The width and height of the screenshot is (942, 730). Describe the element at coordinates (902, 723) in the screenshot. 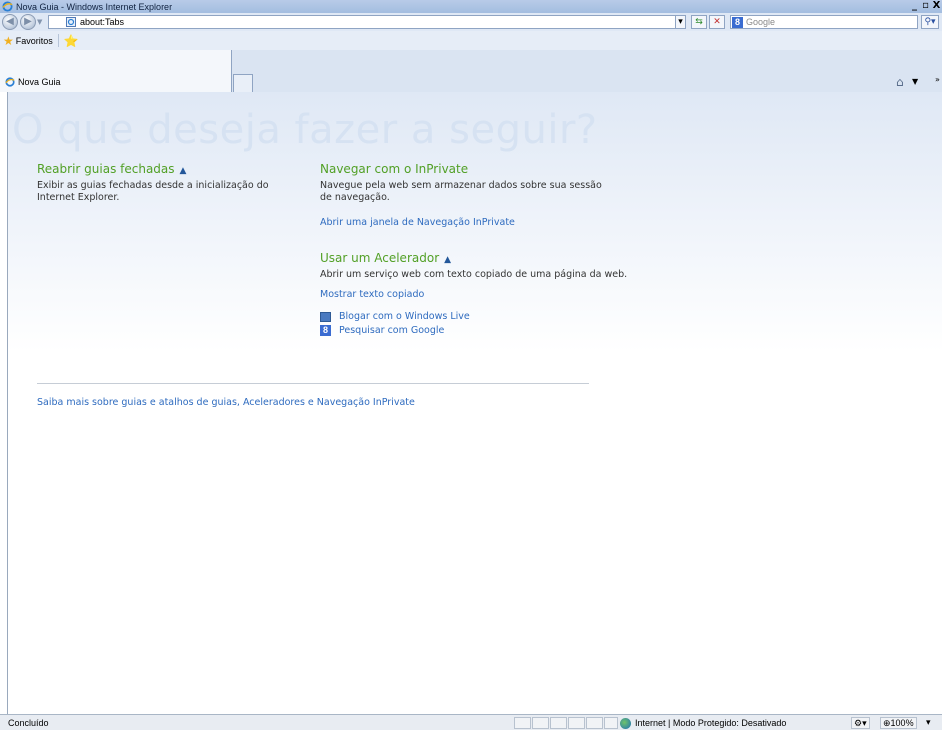

I see `zoom-level: 100%` at that location.